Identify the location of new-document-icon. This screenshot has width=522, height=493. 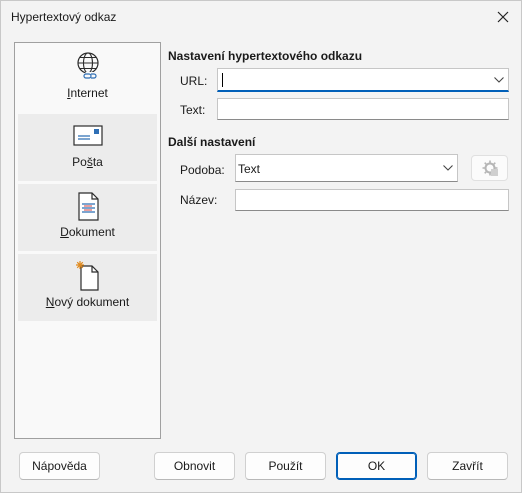
(87, 276).